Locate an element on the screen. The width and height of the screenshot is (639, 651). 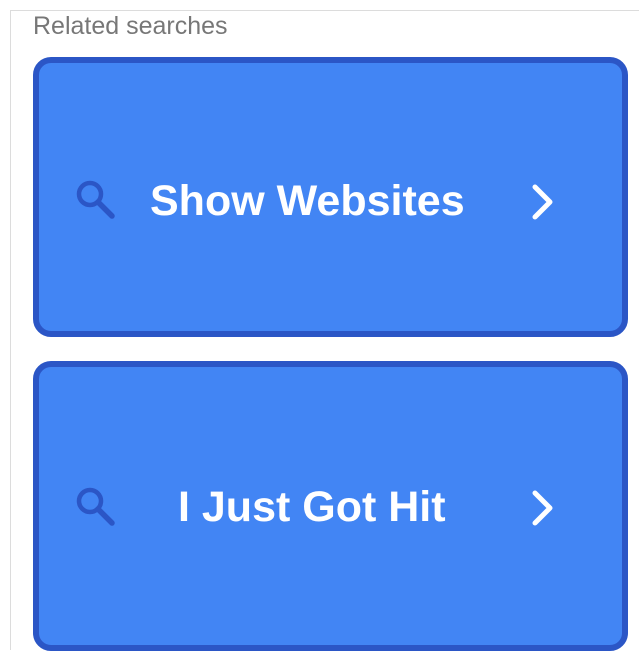
related-search-label: I Just Got Hit is located at coordinates (312, 507).